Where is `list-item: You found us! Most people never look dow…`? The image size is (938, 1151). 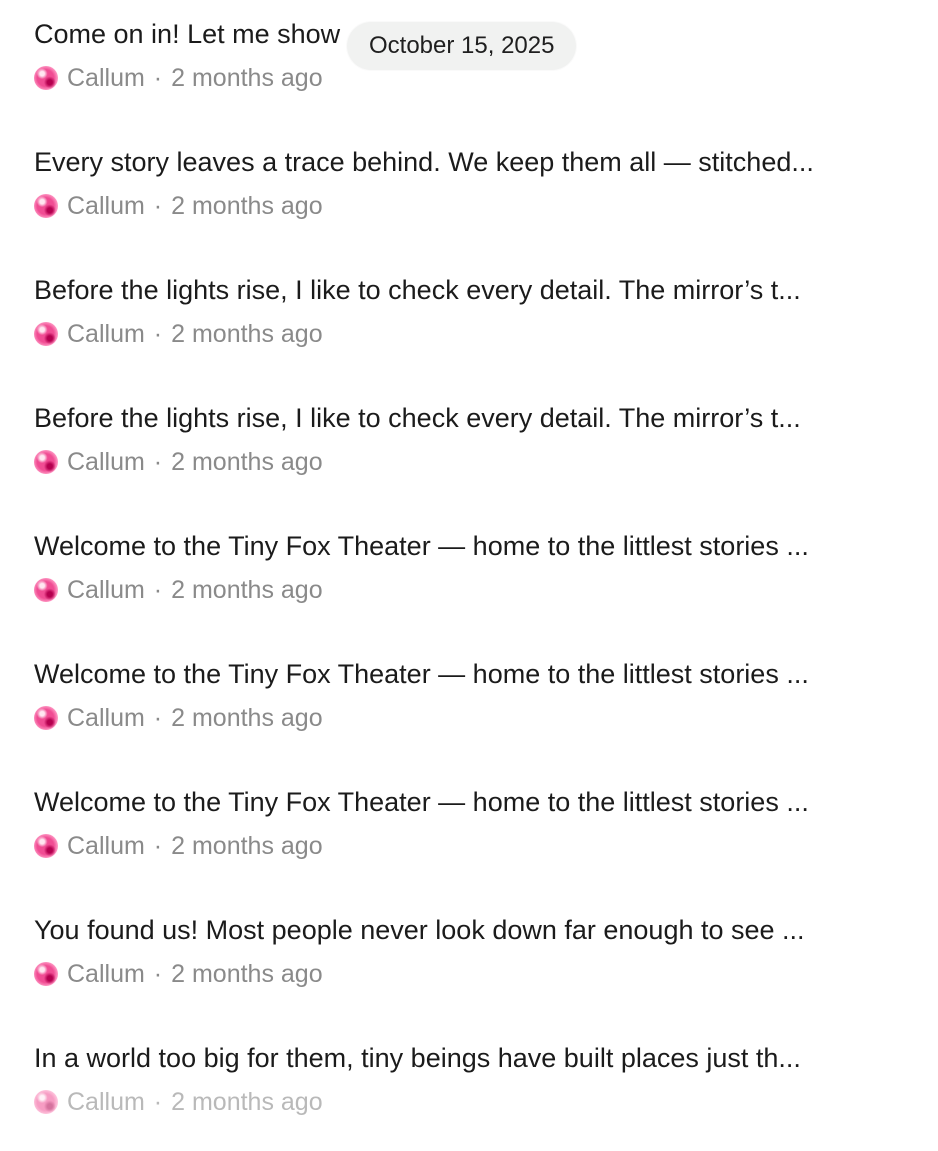
list-item: You found us! Most people never look dow… is located at coordinates (469, 968).